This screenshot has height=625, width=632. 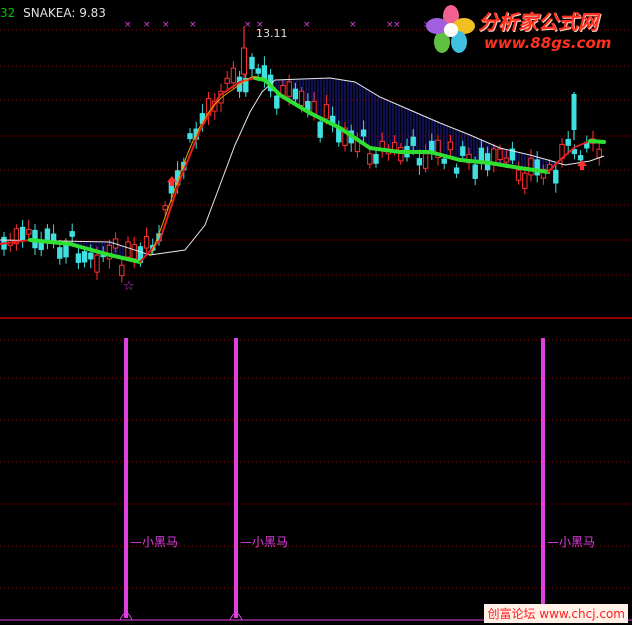 What do you see at coordinates (574, 112) in the screenshot?
I see `spike-candle` at bounding box center [574, 112].